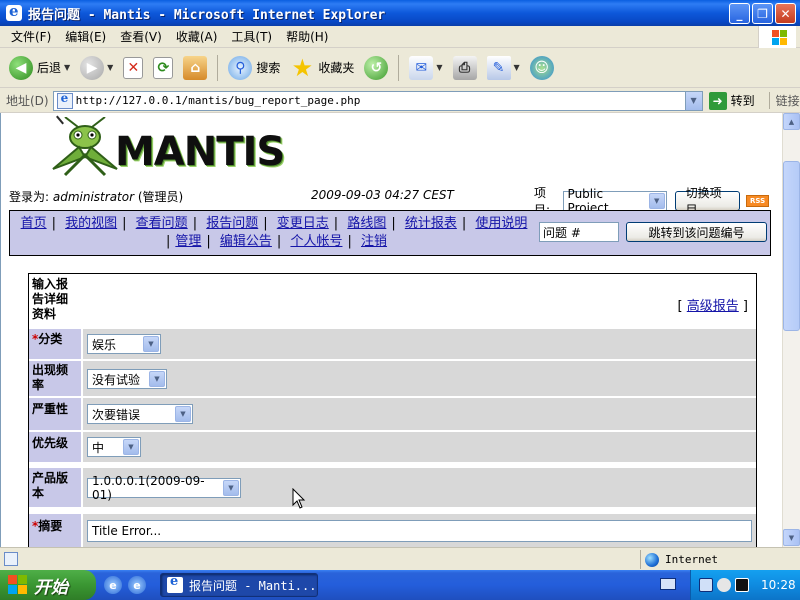 The height and width of the screenshot is (600, 800). Describe the element at coordinates (392, 378) in the screenshot. I see `frequency-row: 出现频率 没有试验 ▼` at that location.